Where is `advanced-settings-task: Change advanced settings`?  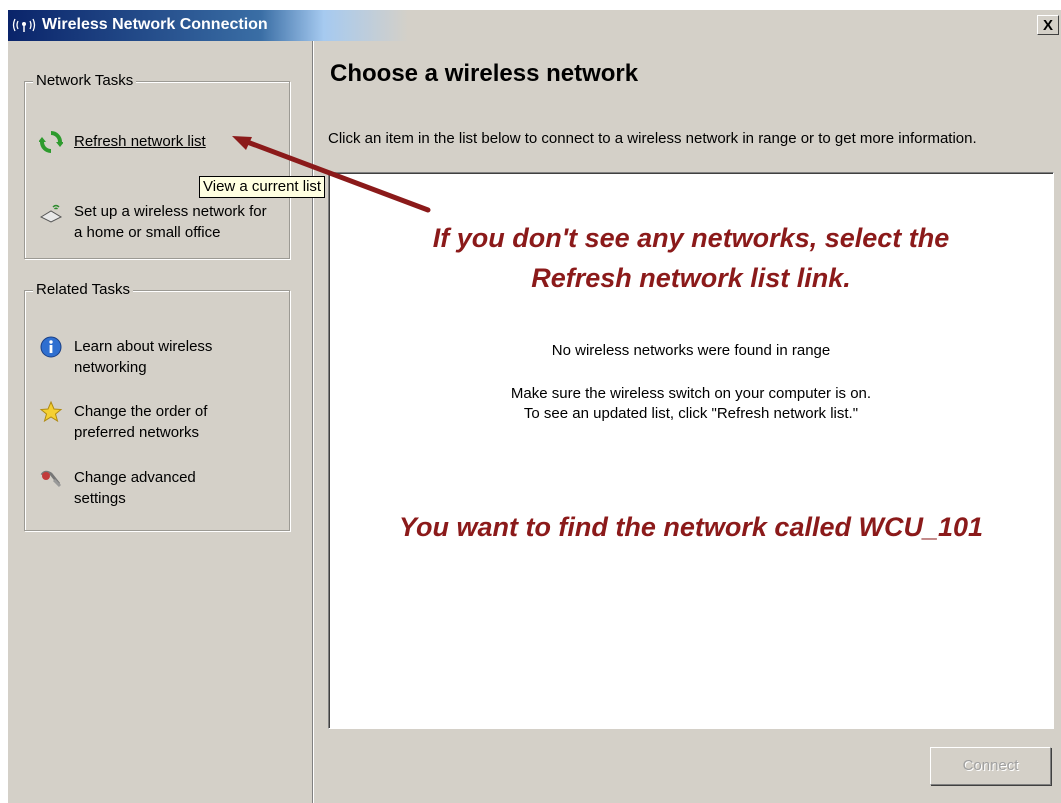
advanced-settings-task: Change advanced settings is located at coordinates (160, 488).